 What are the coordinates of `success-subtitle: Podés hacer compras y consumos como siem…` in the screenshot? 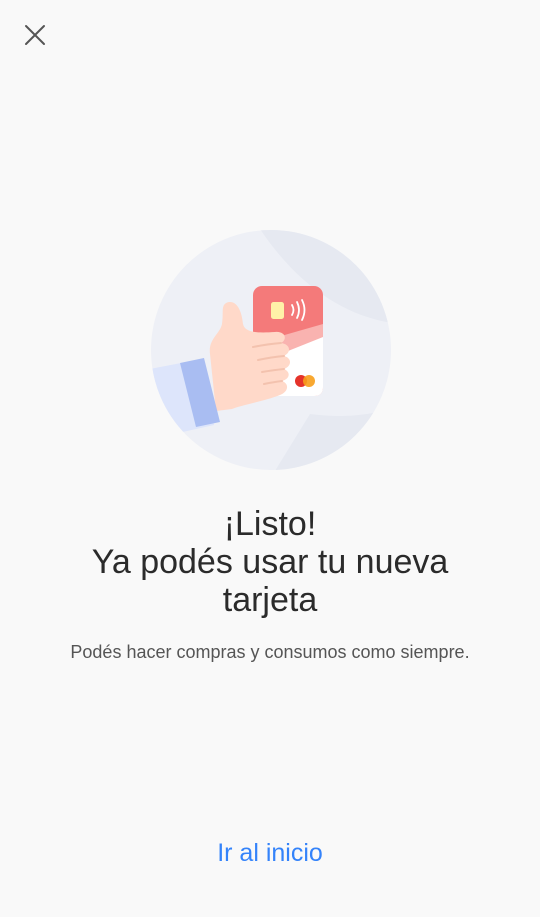 It's located at (270, 652).